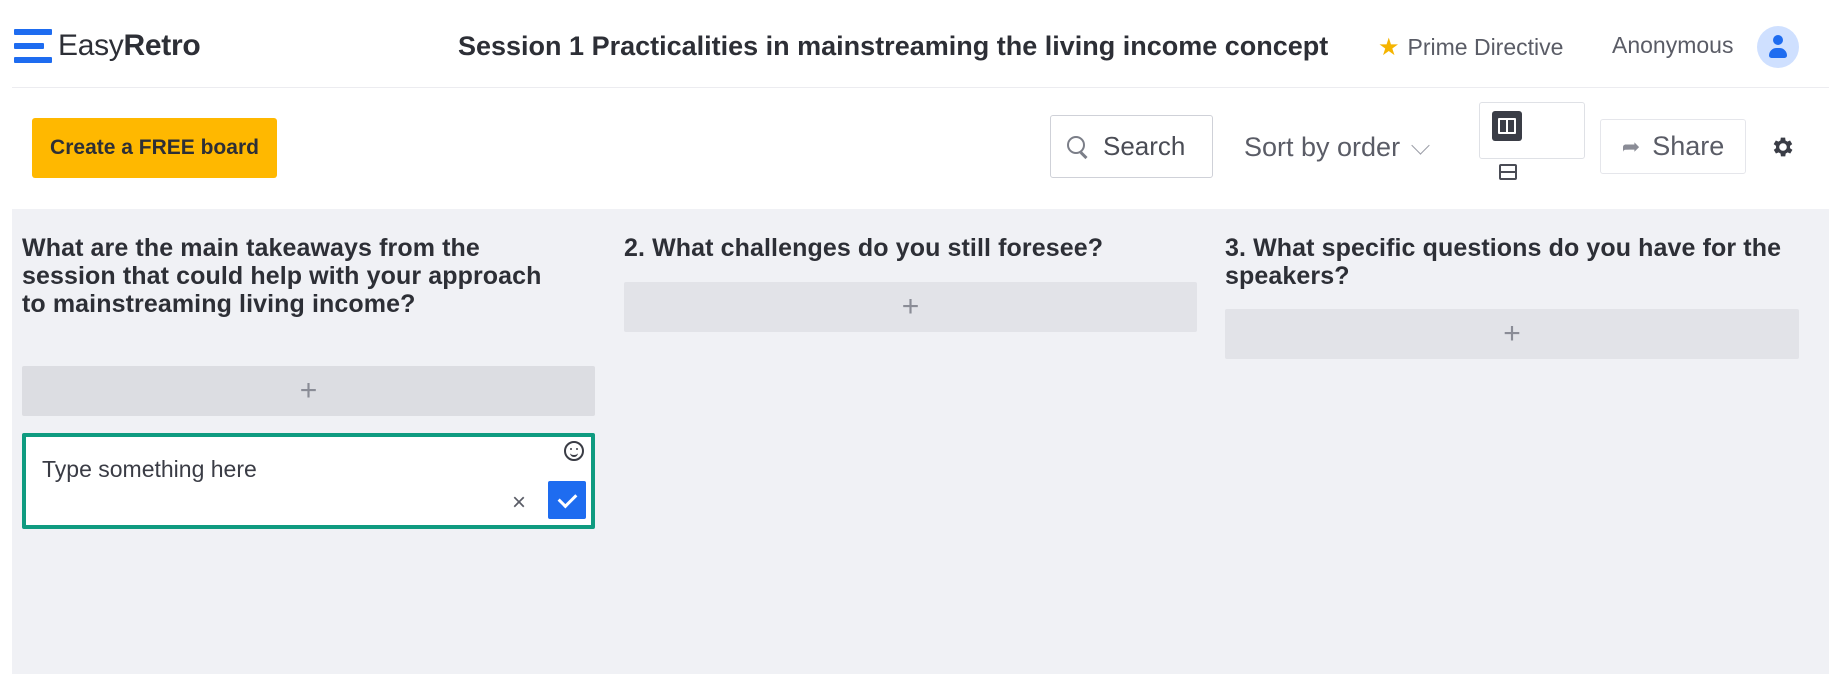  I want to click on search-icon, so click(1078, 147).